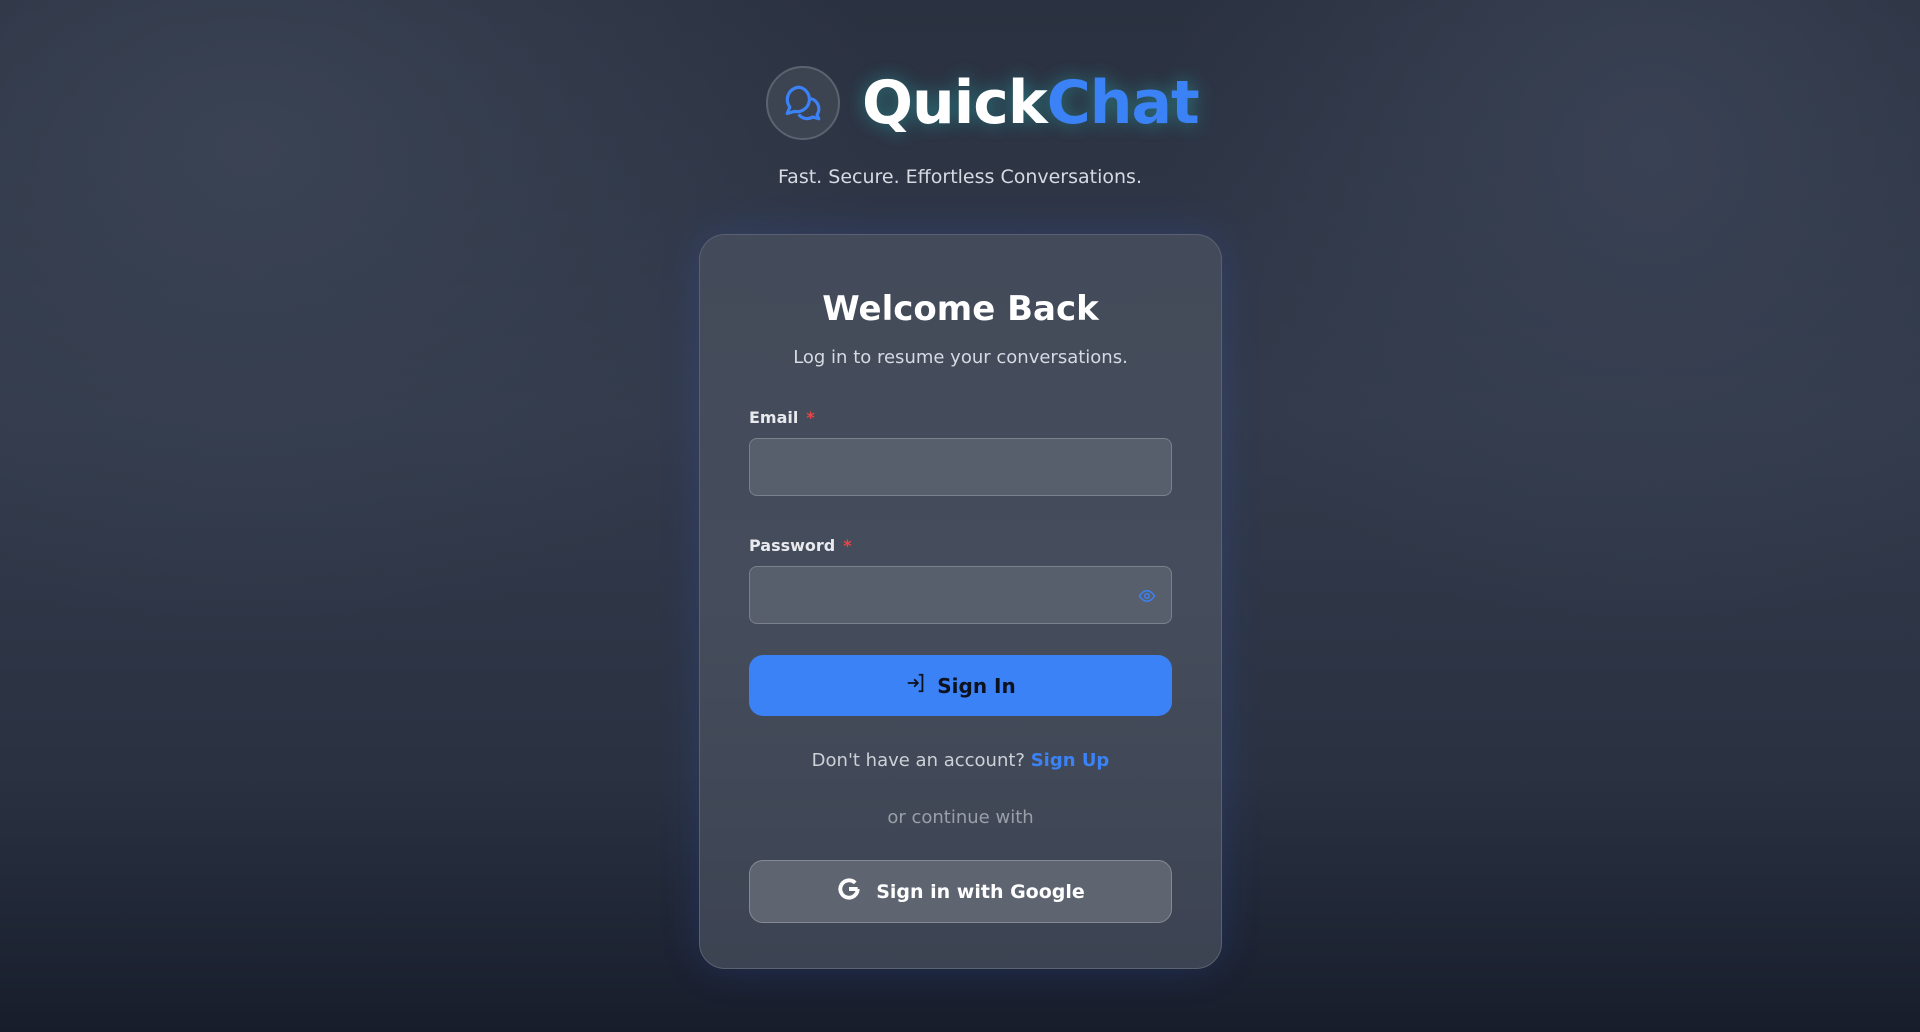 This screenshot has width=1920, height=1032. What do you see at coordinates (803, 103) in the screenshot?
I see `logo-chat-icon` at bounding box center [803, 103].